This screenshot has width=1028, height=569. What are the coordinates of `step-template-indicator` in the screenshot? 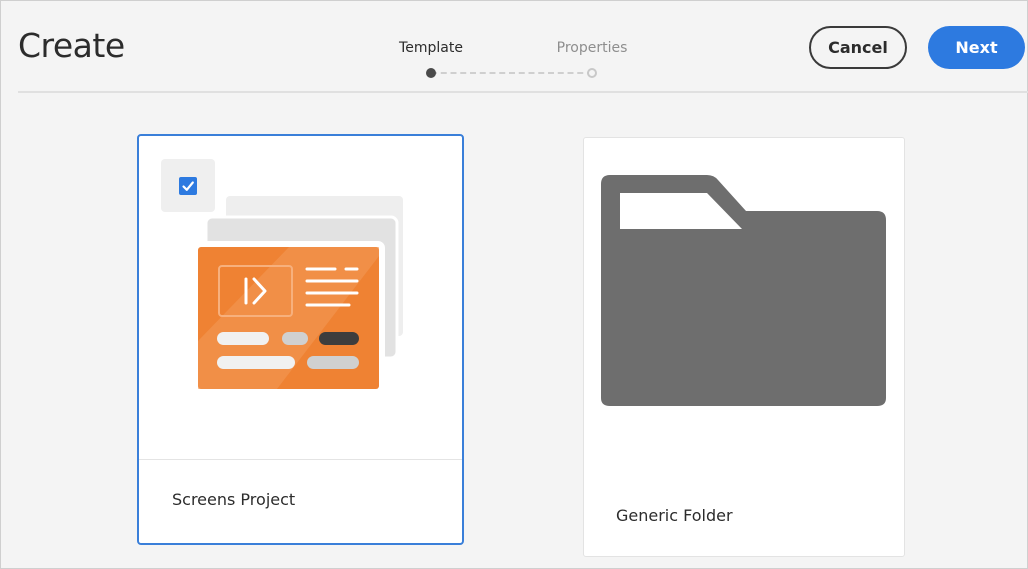 It's located at (431, 73).